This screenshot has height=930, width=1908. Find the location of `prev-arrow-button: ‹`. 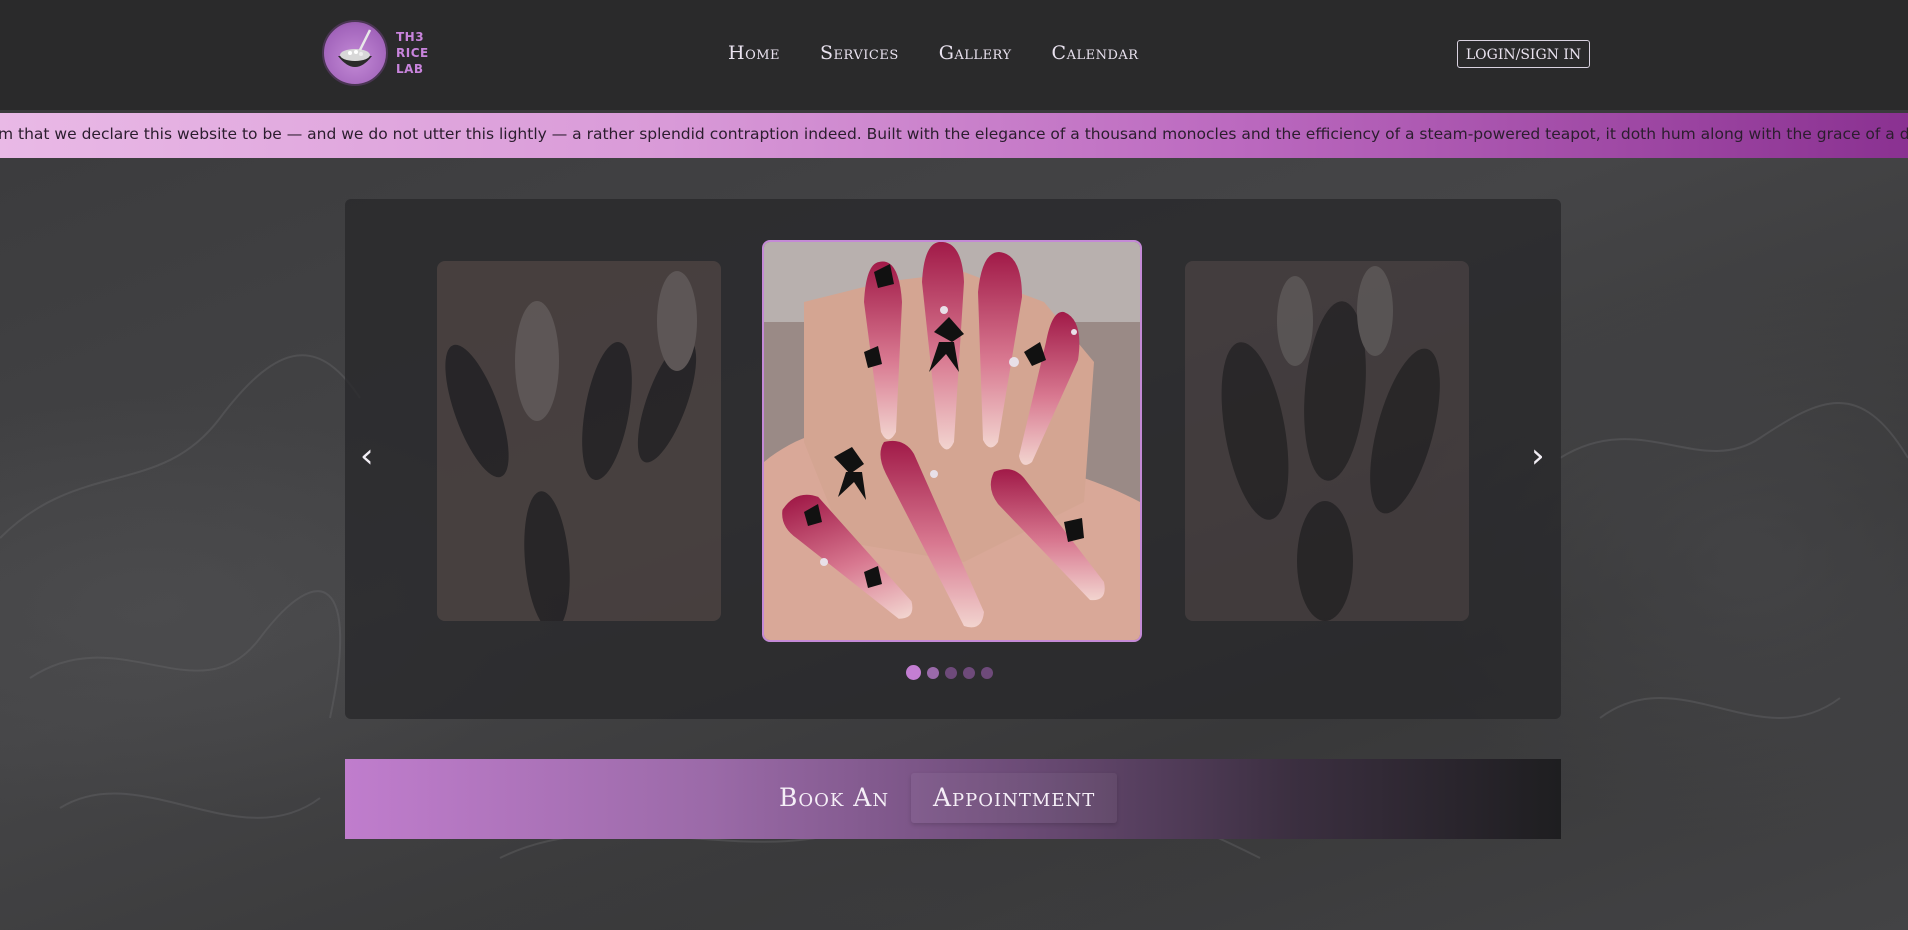

prev-arrow-button: ‹ is located at coordinates (367, 456).